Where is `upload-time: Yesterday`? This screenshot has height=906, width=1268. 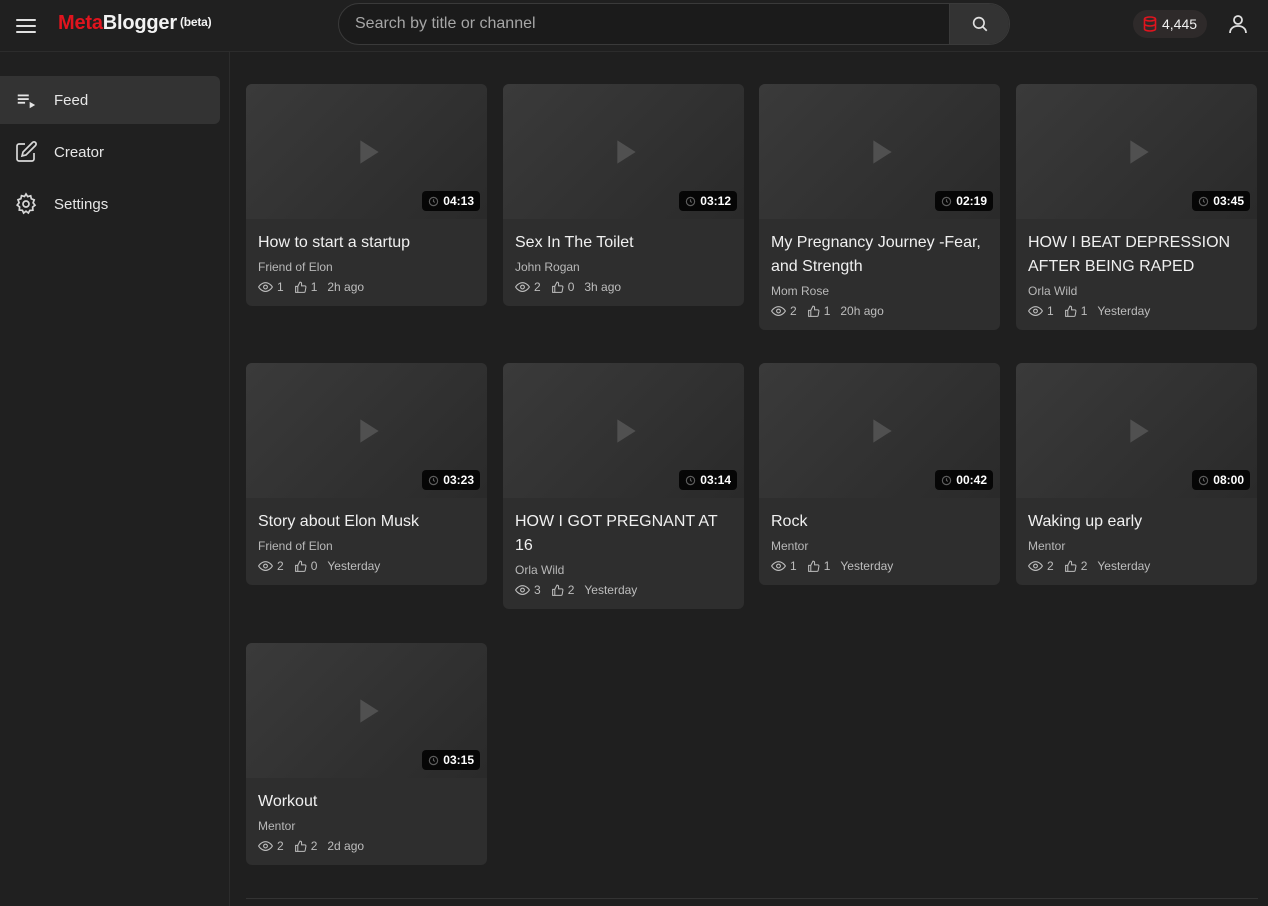
upload-time: Yesterday is located at coordinates (354, 566).